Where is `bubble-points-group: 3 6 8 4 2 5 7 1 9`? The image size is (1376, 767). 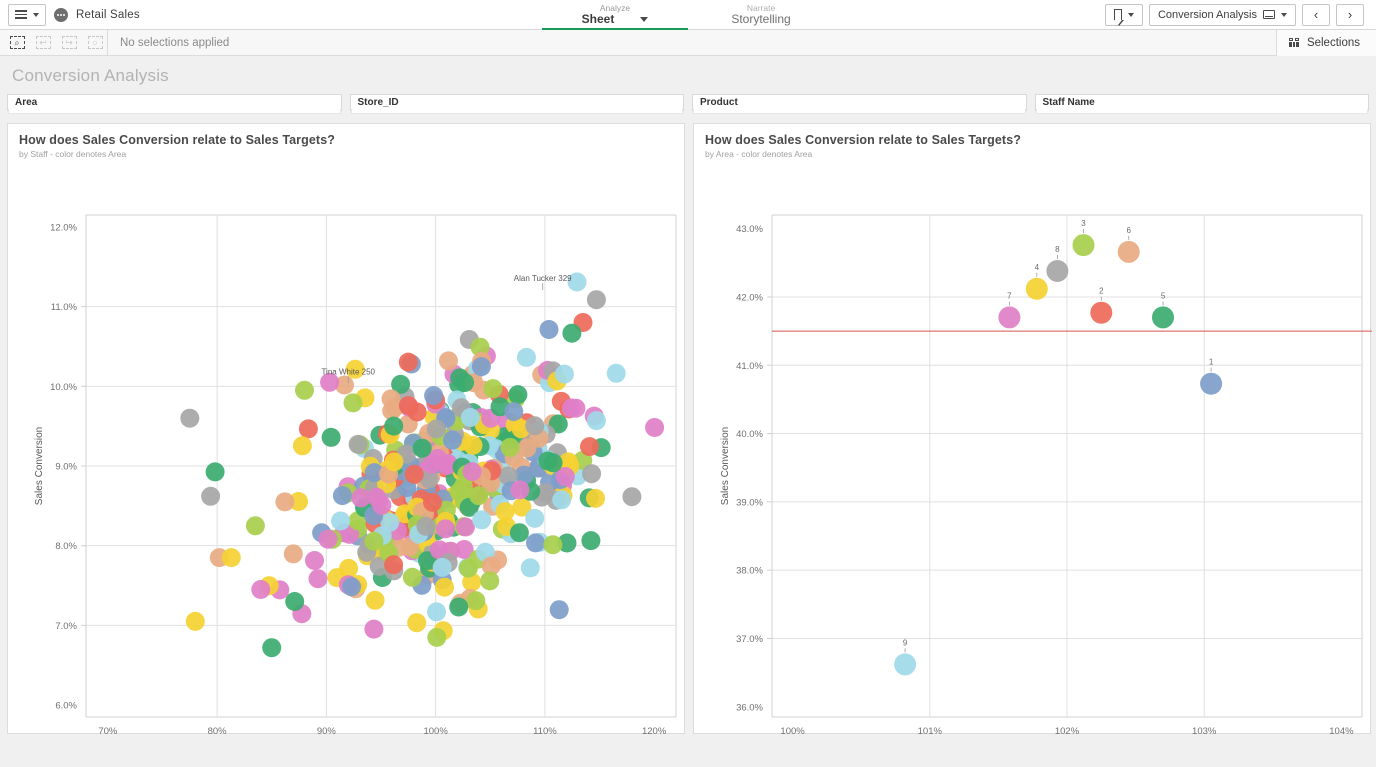 bubble-points-group: 3 6 8 4 2 5 7 1 9 is located at coordinates (1058, 447).